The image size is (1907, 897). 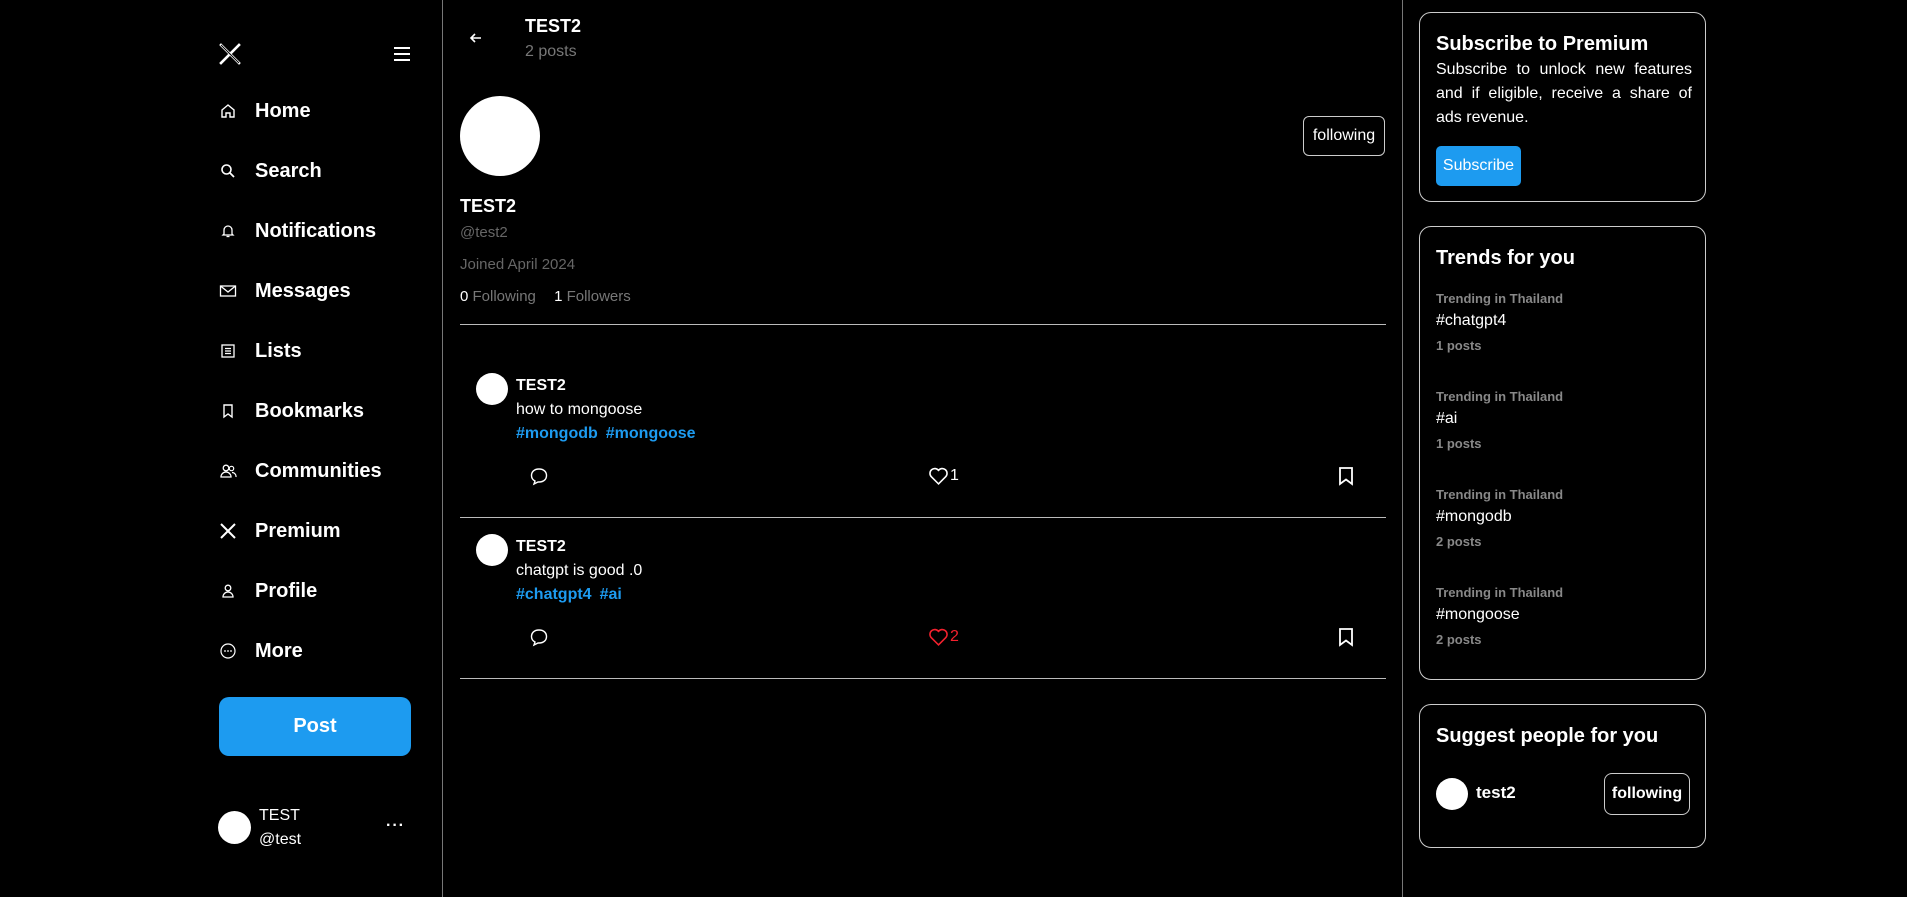 I want to click on subscribe-button: Subscribe, so click(x=1478, y=166).